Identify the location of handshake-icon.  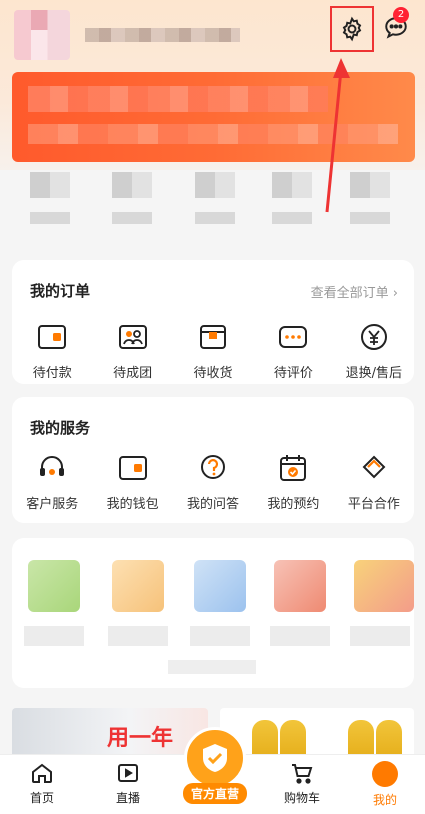
(374, 467).